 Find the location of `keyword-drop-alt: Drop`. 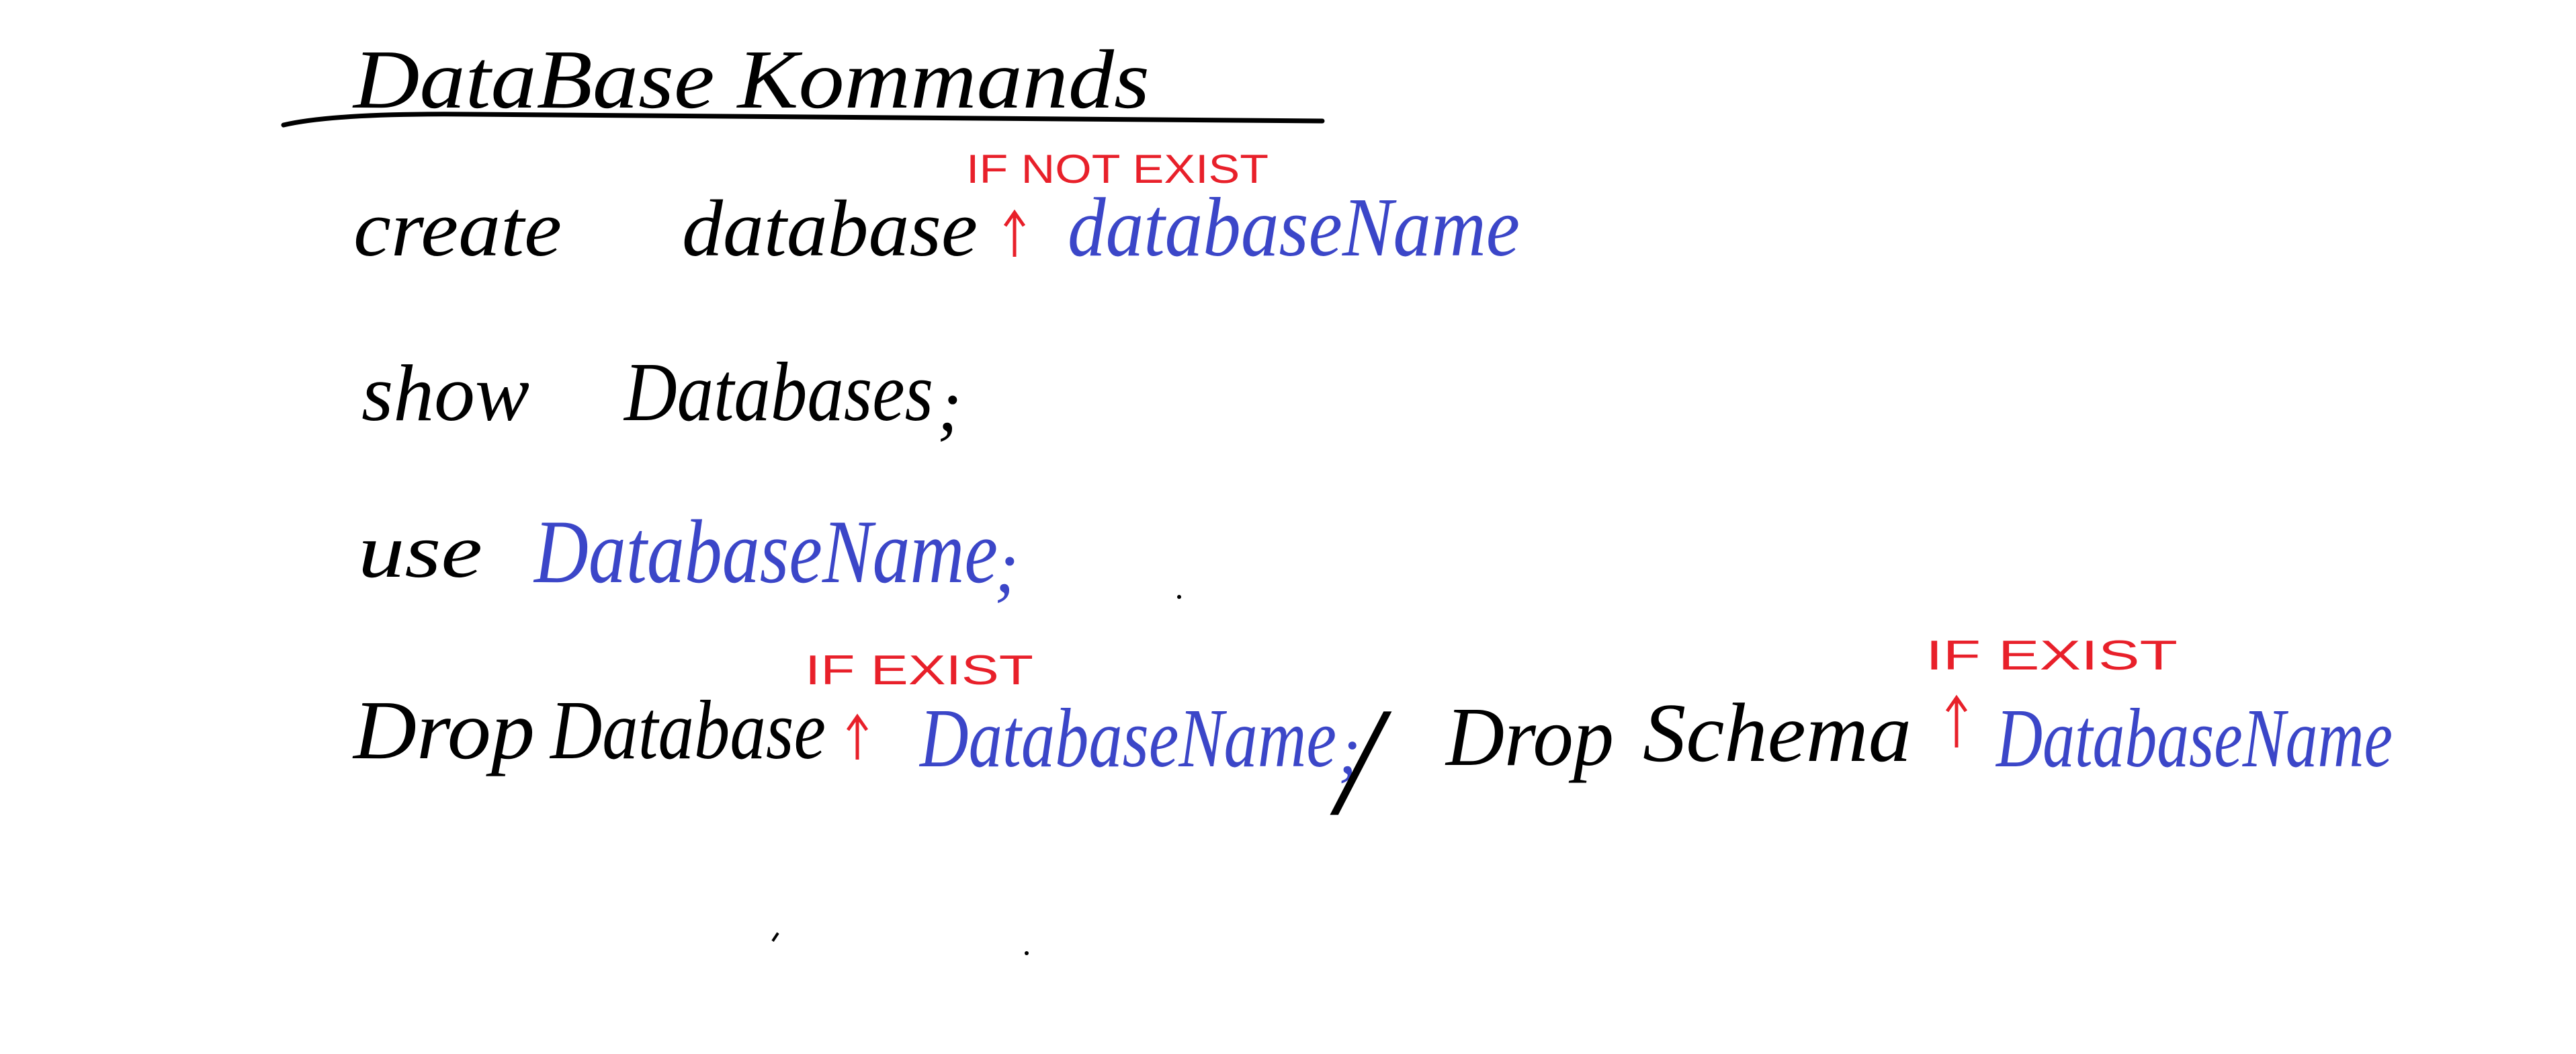

keyword-drop-alt: Drop is located at coordinates (1529, 737).